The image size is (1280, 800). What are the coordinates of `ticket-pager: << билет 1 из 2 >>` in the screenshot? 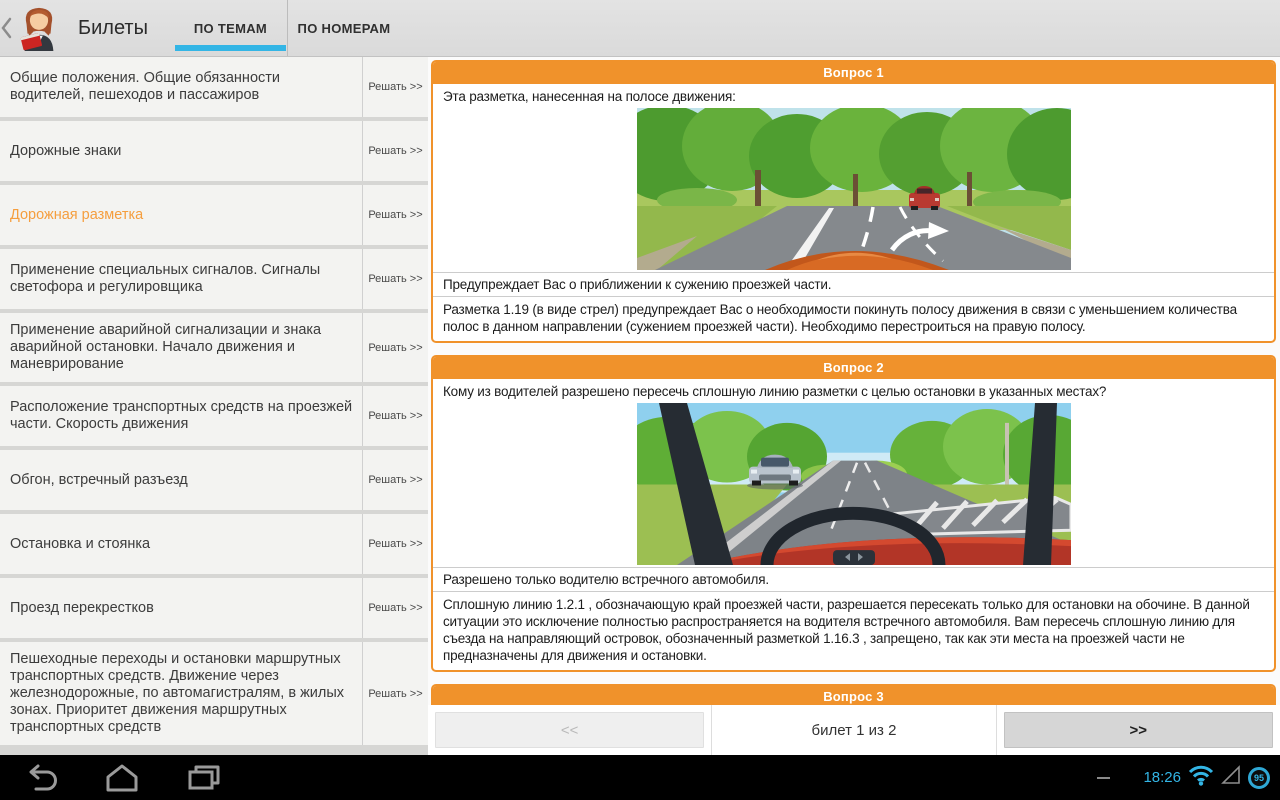 It's located at (854, 730).